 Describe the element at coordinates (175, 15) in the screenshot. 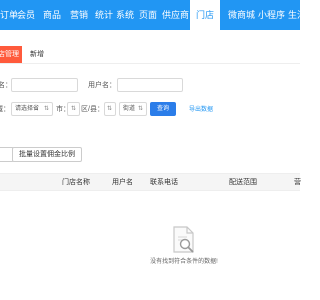

I see `nav-item-supplier: 供应商` at that location.